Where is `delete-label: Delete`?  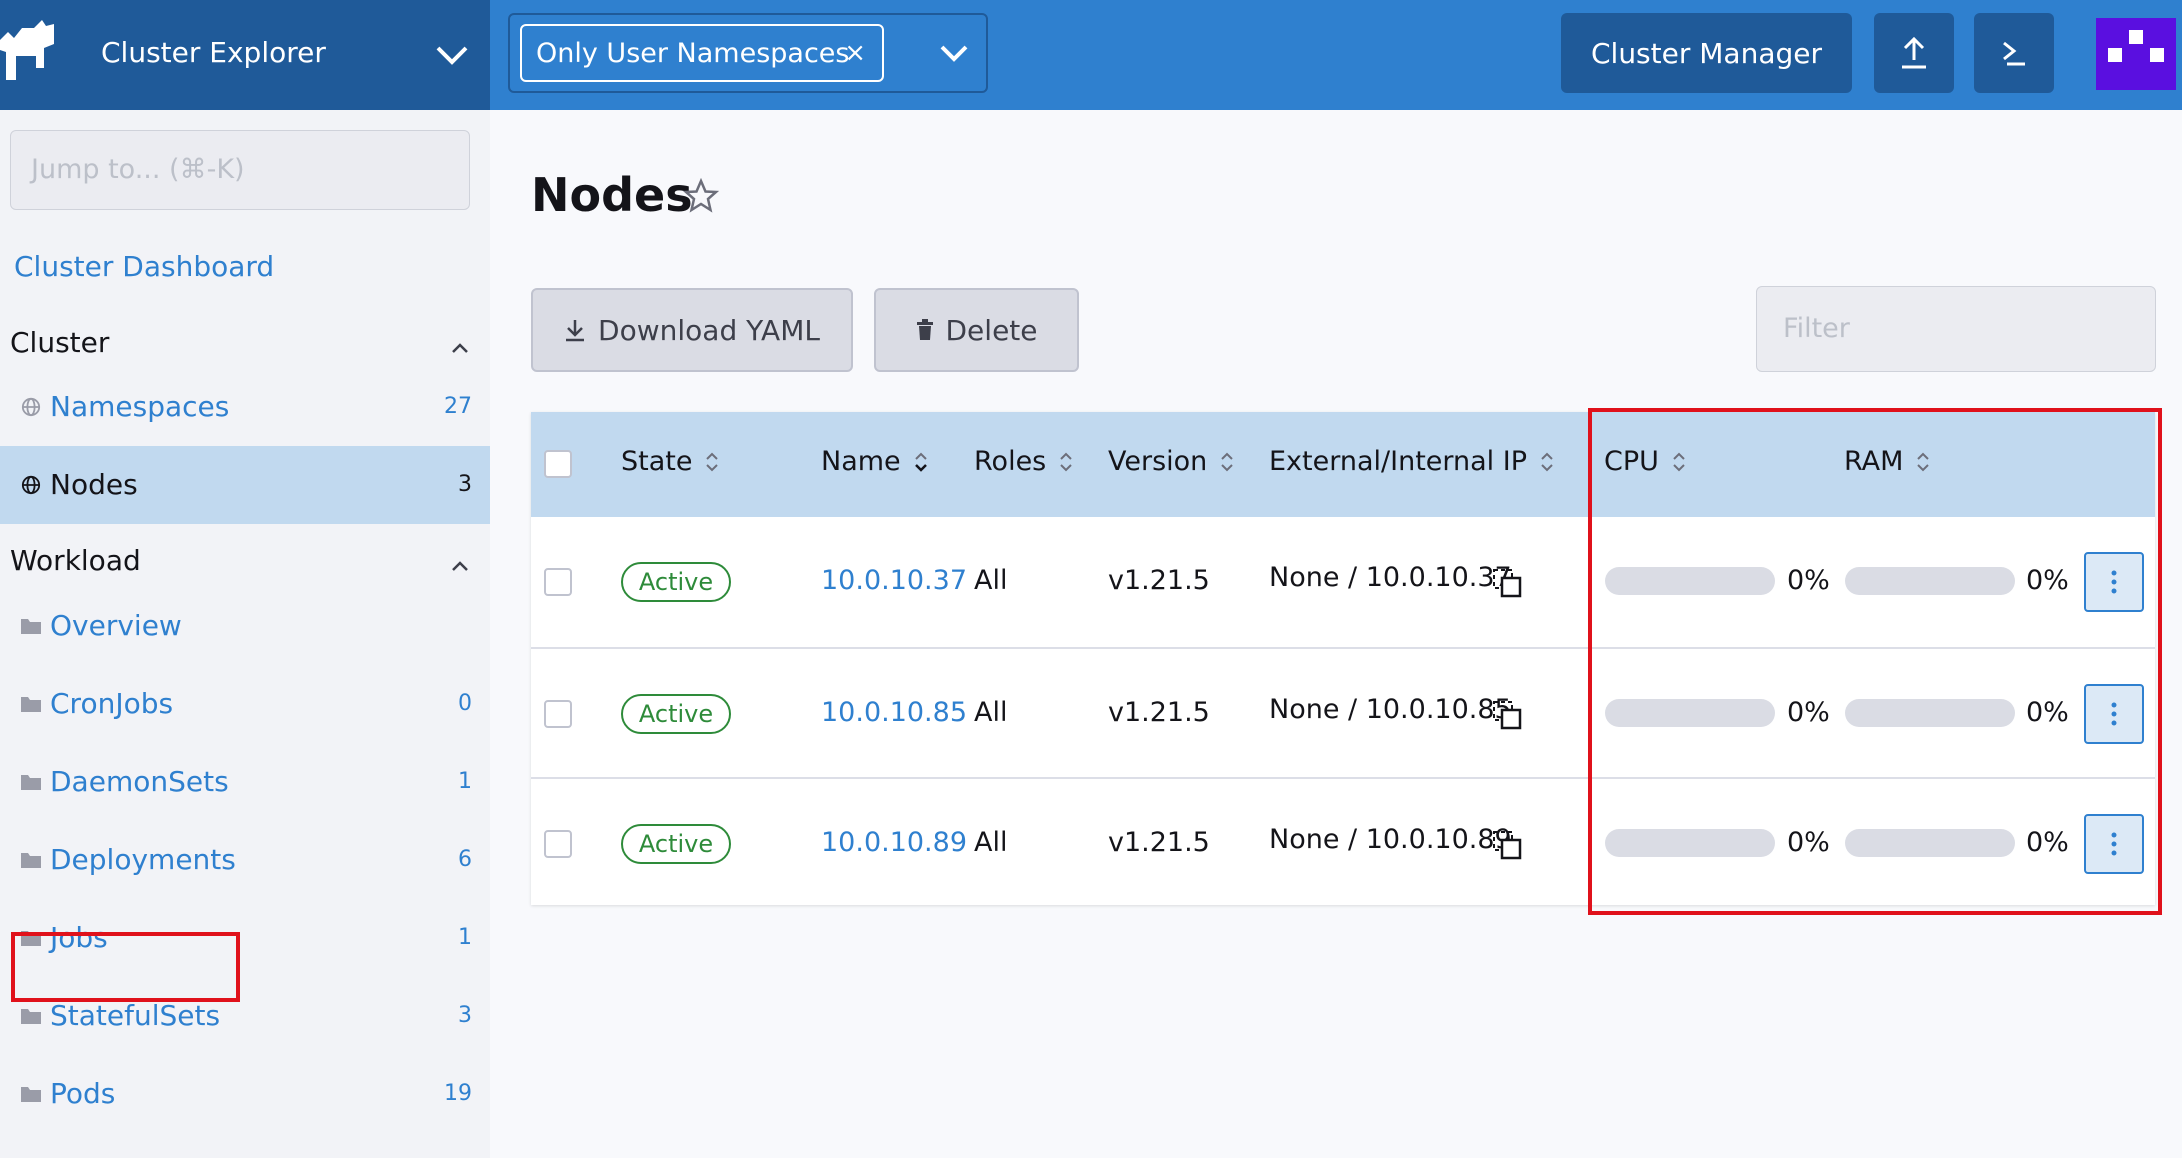
delete-label: Delete is located at coordinates (991, 330).